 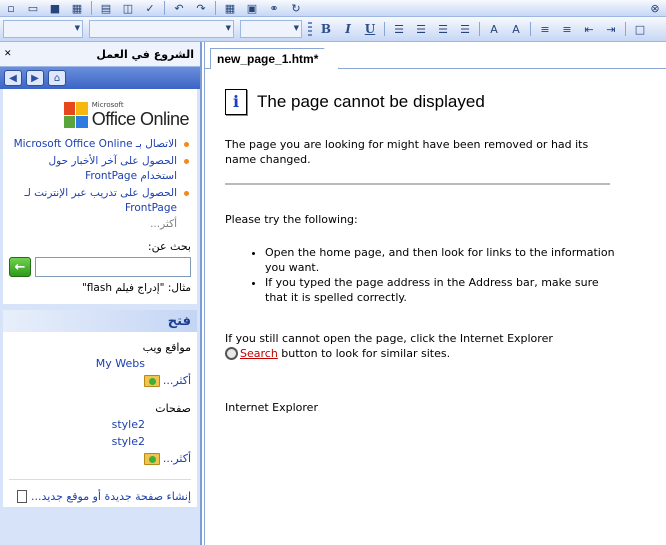 What do you see at coordinates (296, 8) in the screenshot?
I see `refresh-icon: ↻` at bounding box center [296, 8].